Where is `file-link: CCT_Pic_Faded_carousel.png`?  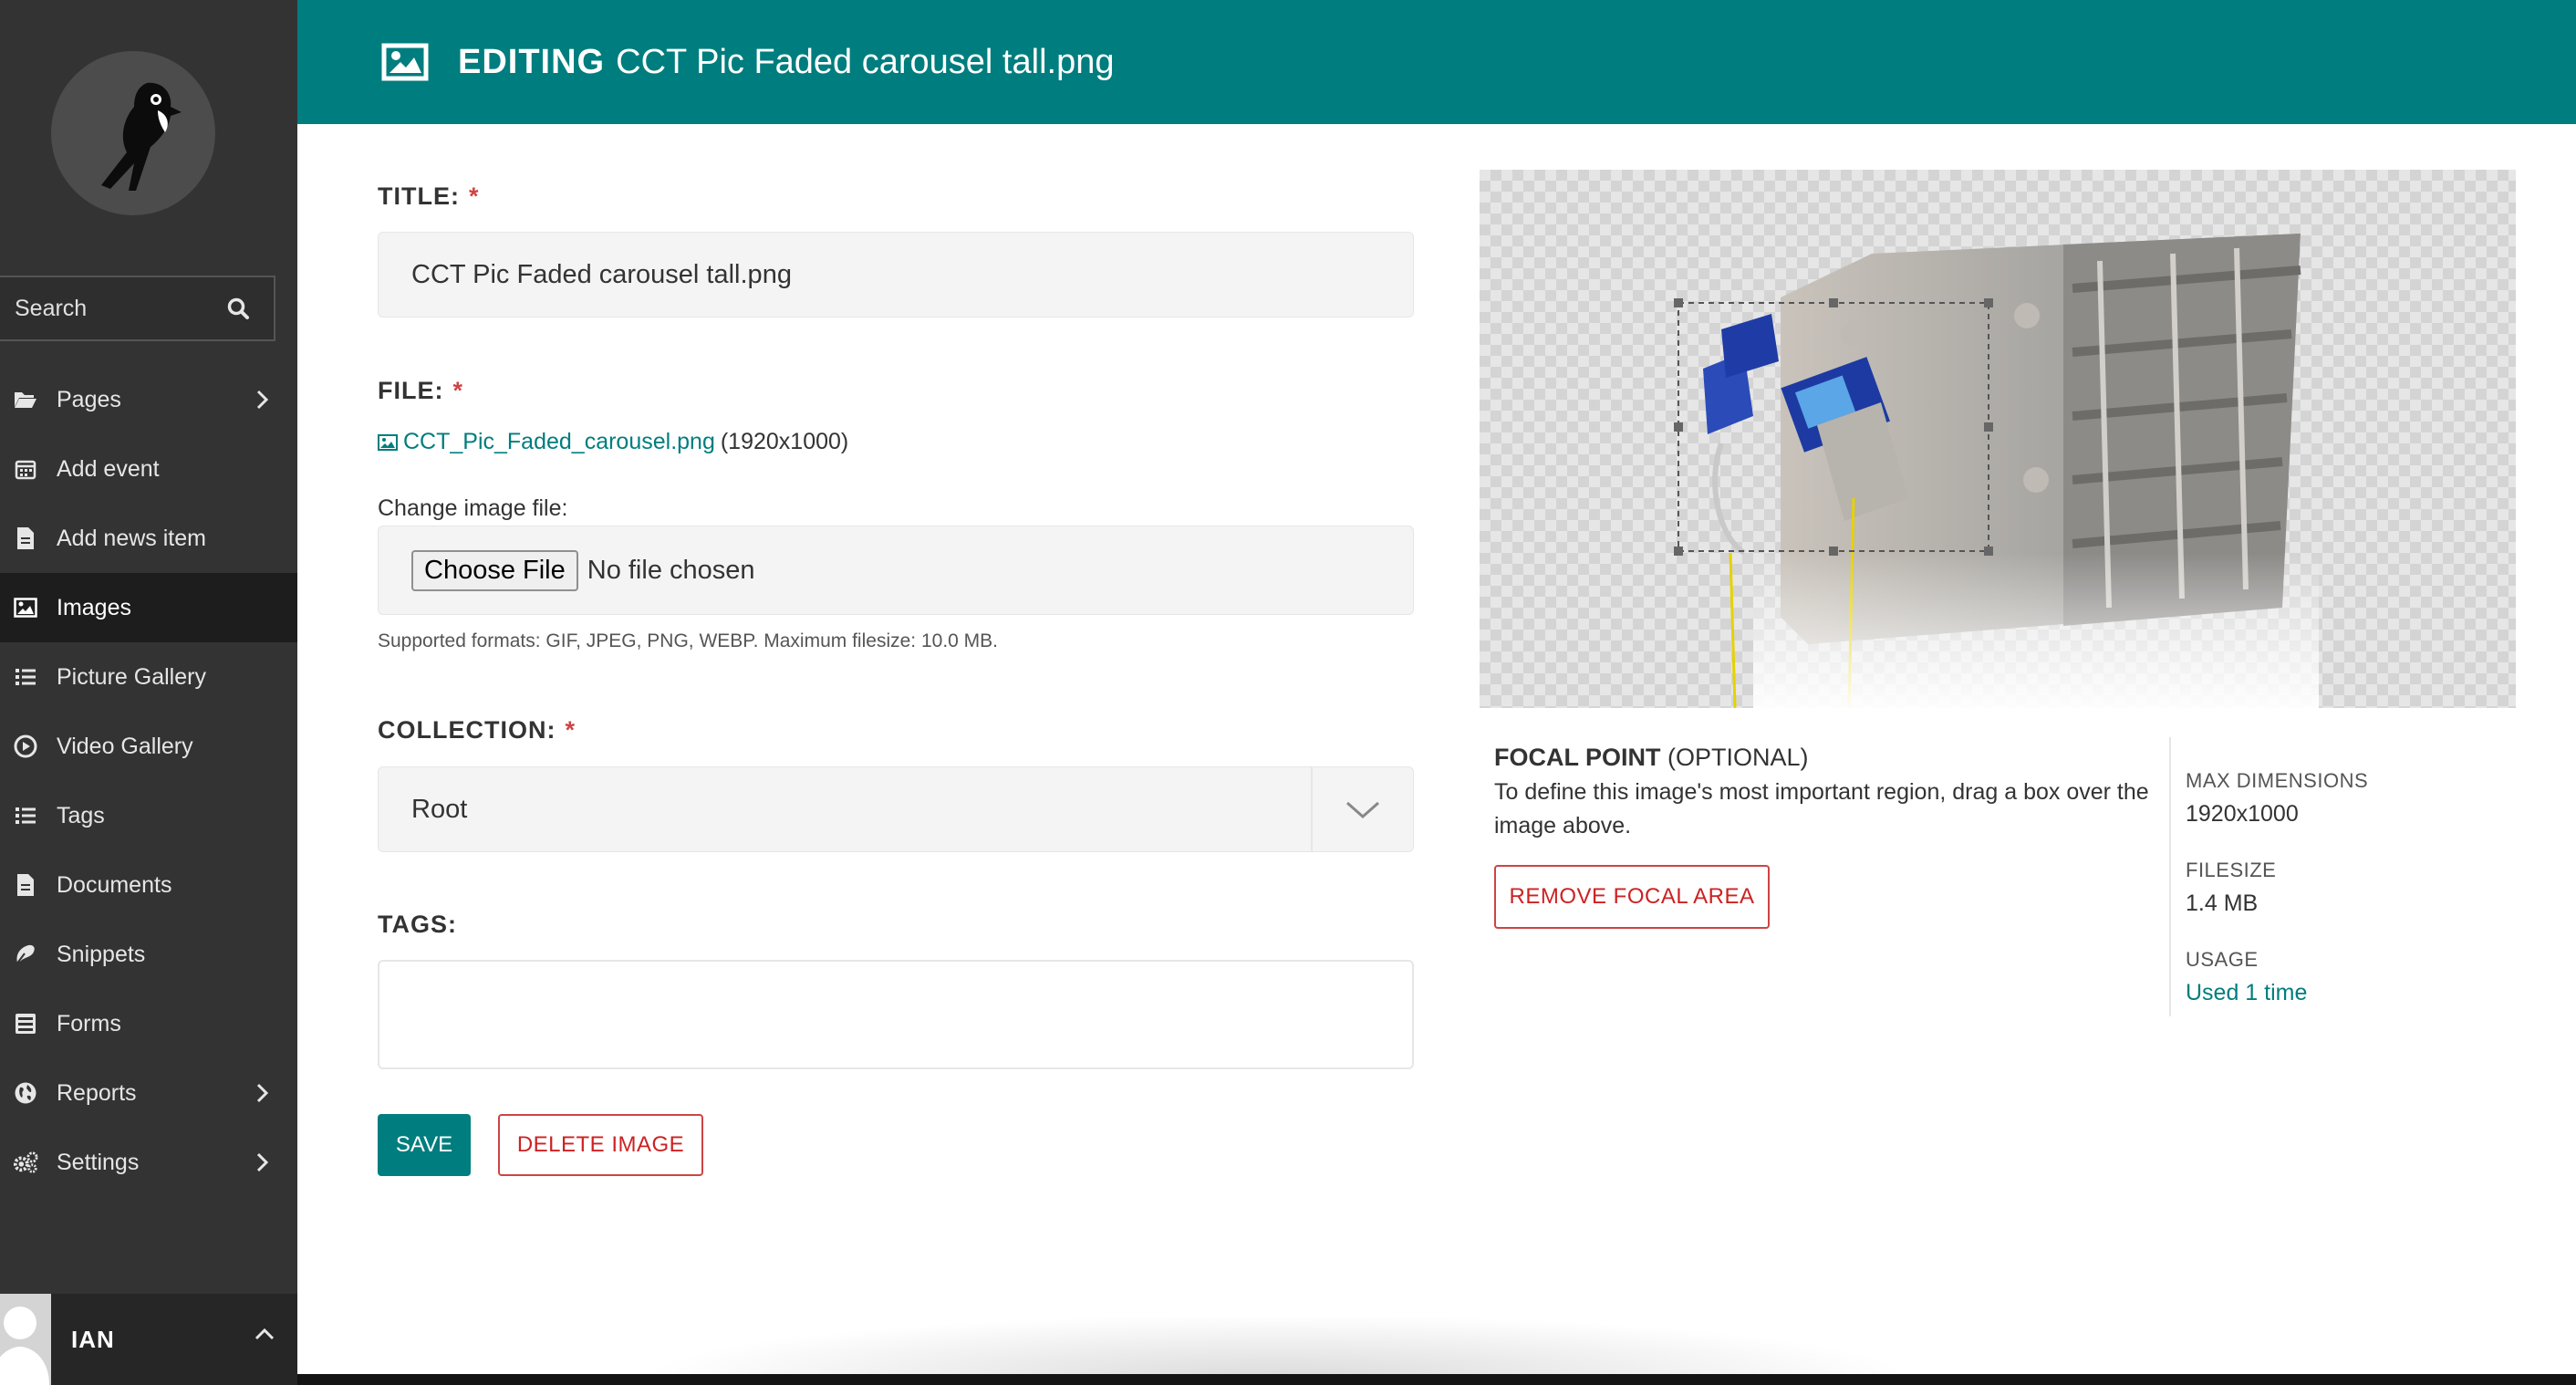 file-link: CCT_Pic_Faded_carousel.png is located at coordinates (559, 442).